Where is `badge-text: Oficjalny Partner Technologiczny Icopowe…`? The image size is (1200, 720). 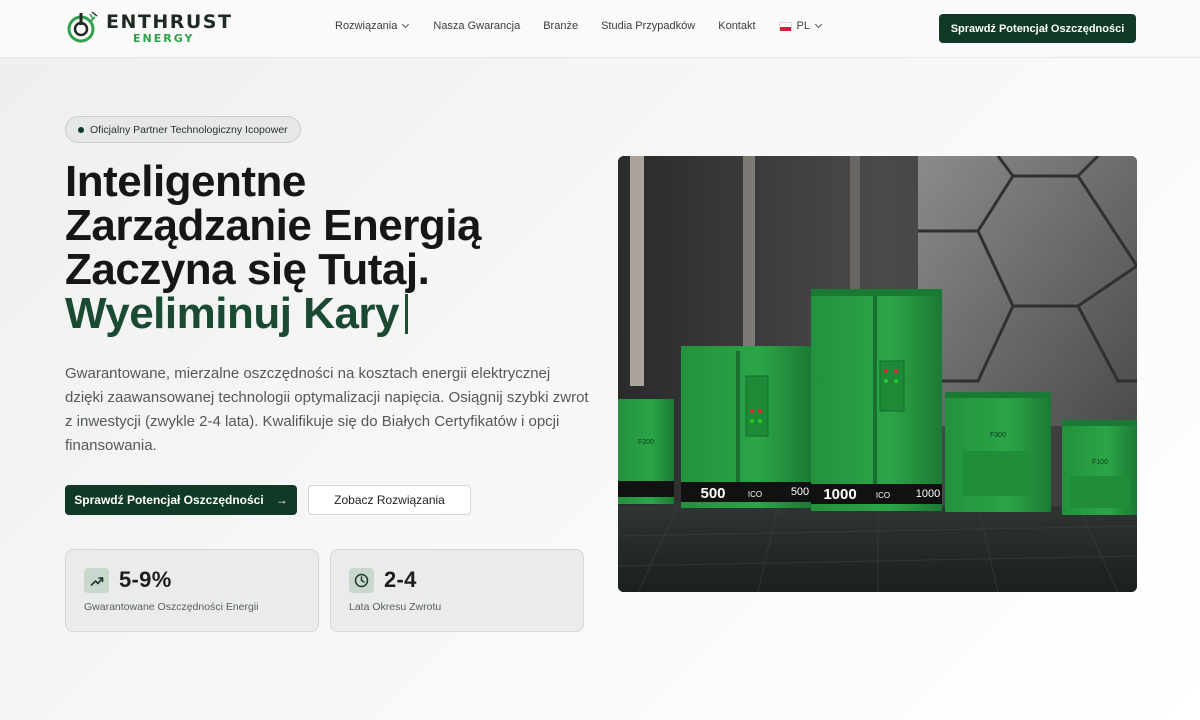 badge-text: Oficjalny Partner Technologiczny Icopowe… is located at coordinates (189, 129).